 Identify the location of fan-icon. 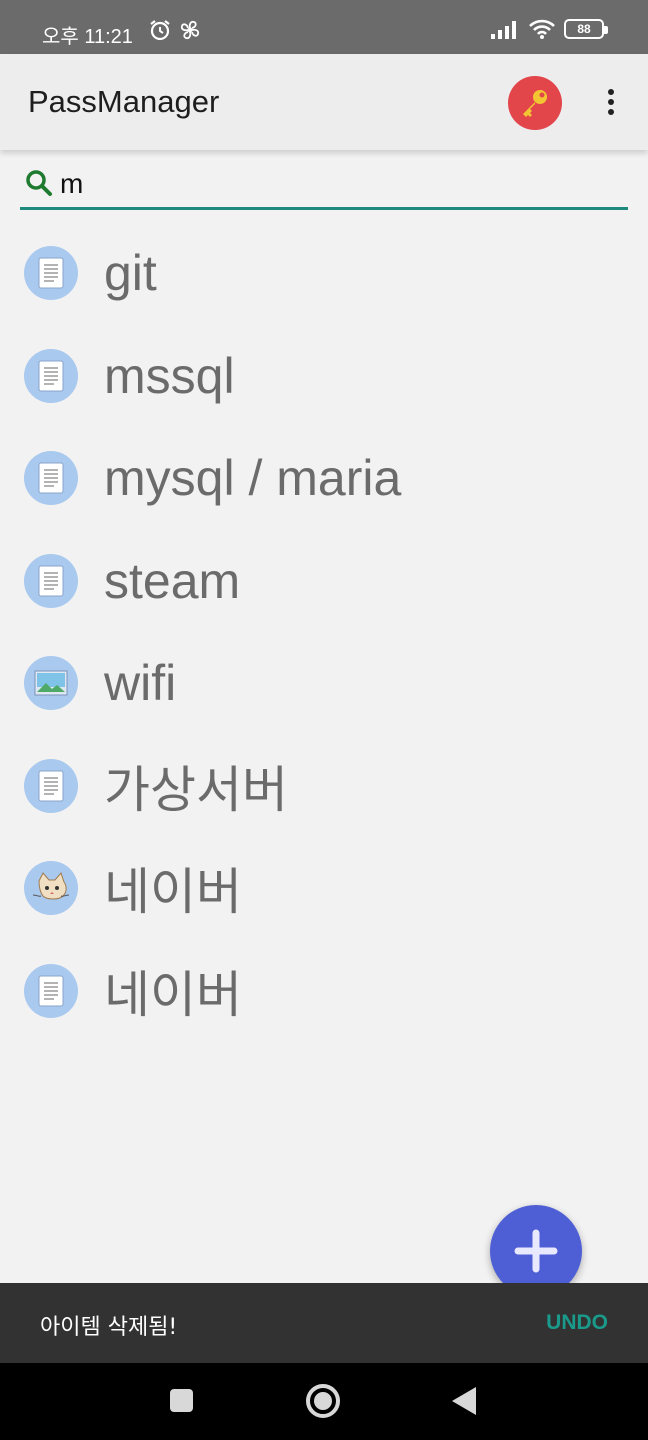
(190, 30).